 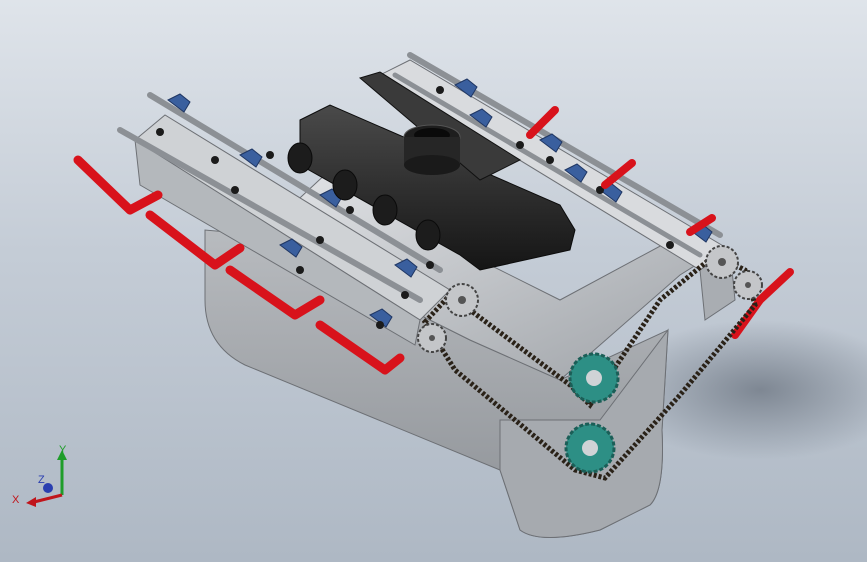 I want to click on x-axis-label: X, so click(x=16, y=500).